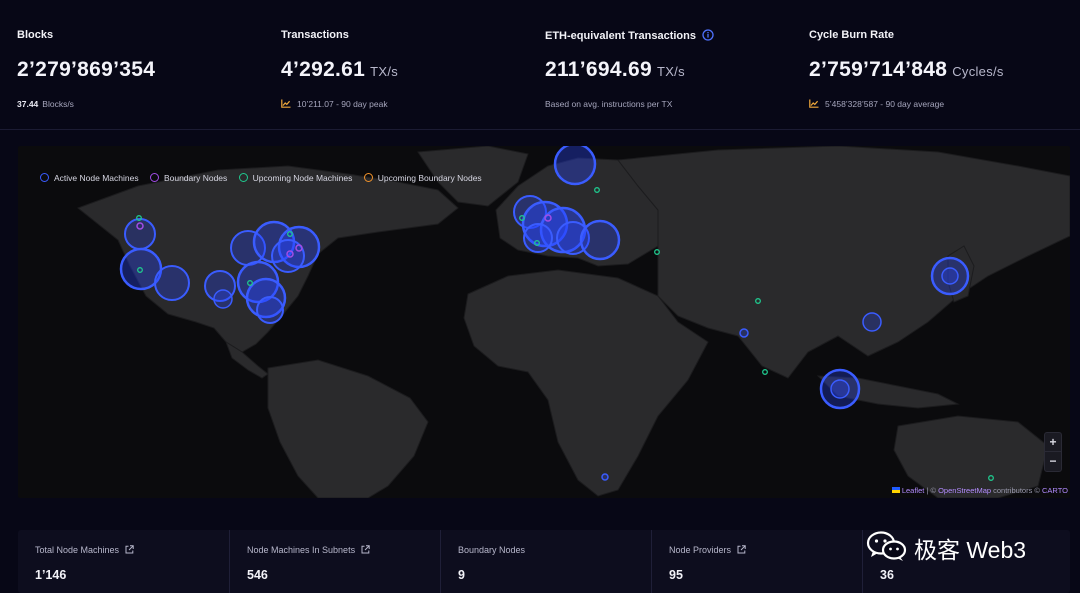 The width and height of the screenshot is (1080, 593). I want to click on stat-value-number: 2’759’714’848, so click(878, 69).